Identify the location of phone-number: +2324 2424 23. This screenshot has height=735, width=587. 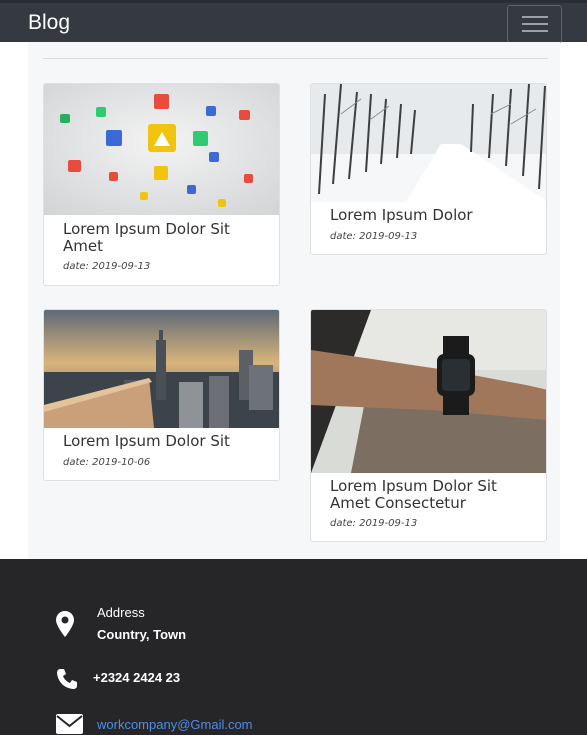
(136, 677).